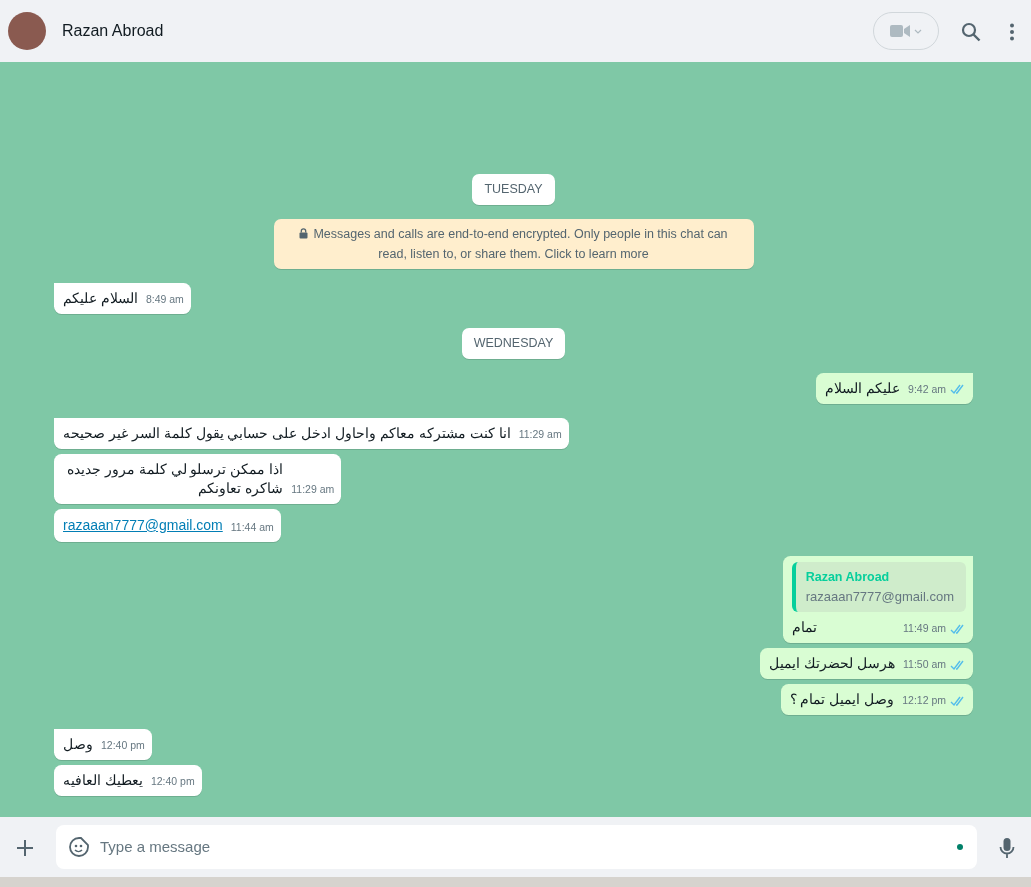  What do you see at coordinates (304, 233) in the screenshot?
I see `lock-icon` at bounding box center [304, 233].